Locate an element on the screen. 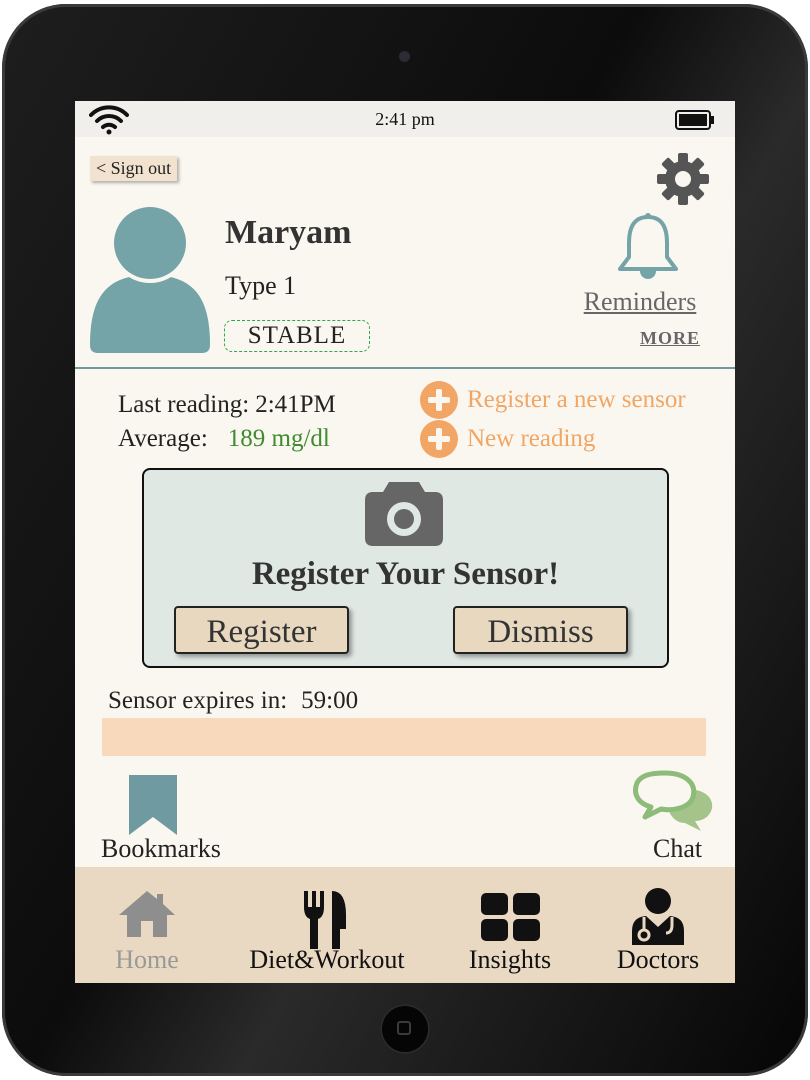  average-label: Average: is located at coordinates (163, 438).